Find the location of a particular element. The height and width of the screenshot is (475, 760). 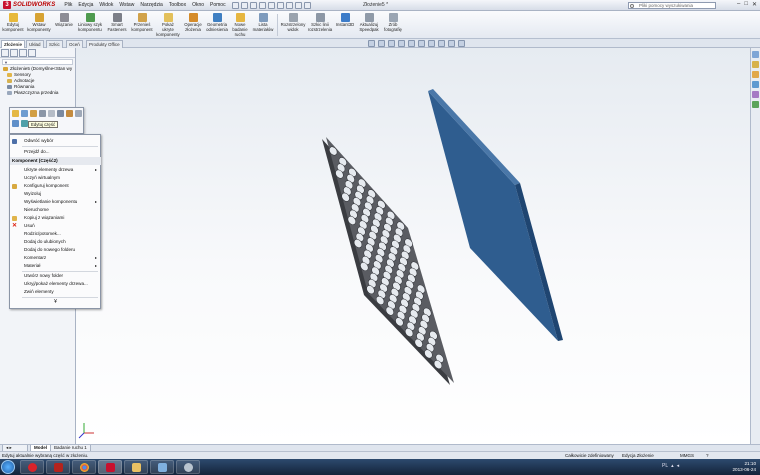

new-motion-study-button: Nowe badanie ruchu is located at coordinates (240, 25).